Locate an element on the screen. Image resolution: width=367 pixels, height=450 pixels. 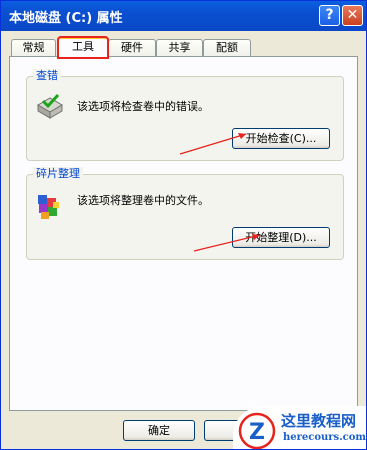
error-check-description: 该选项将检查卷中的错误。 is located at coordinates (143, 106).